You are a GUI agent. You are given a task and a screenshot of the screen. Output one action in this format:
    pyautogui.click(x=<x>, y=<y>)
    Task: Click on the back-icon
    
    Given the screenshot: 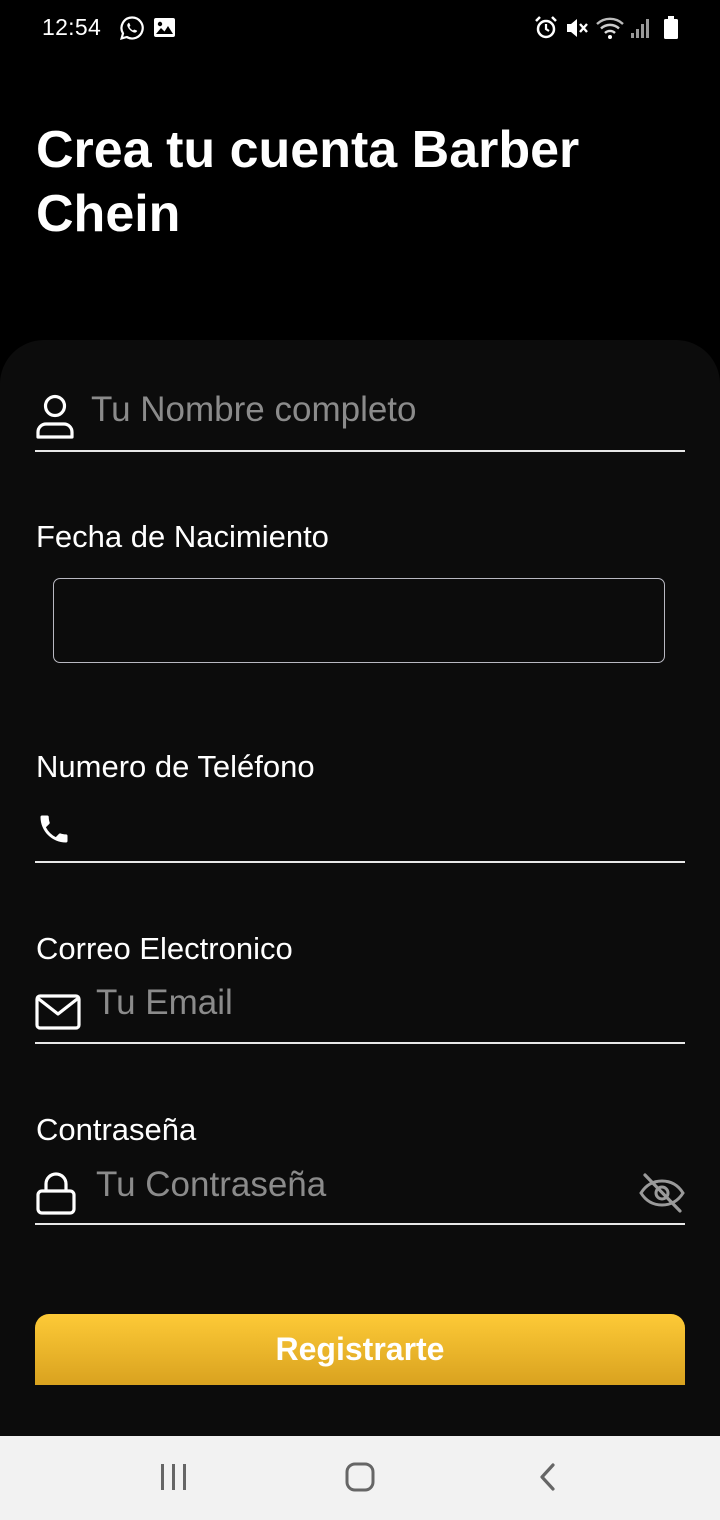 What is the action you would take?
    pyautogui.click(x=548, y=1477)
    